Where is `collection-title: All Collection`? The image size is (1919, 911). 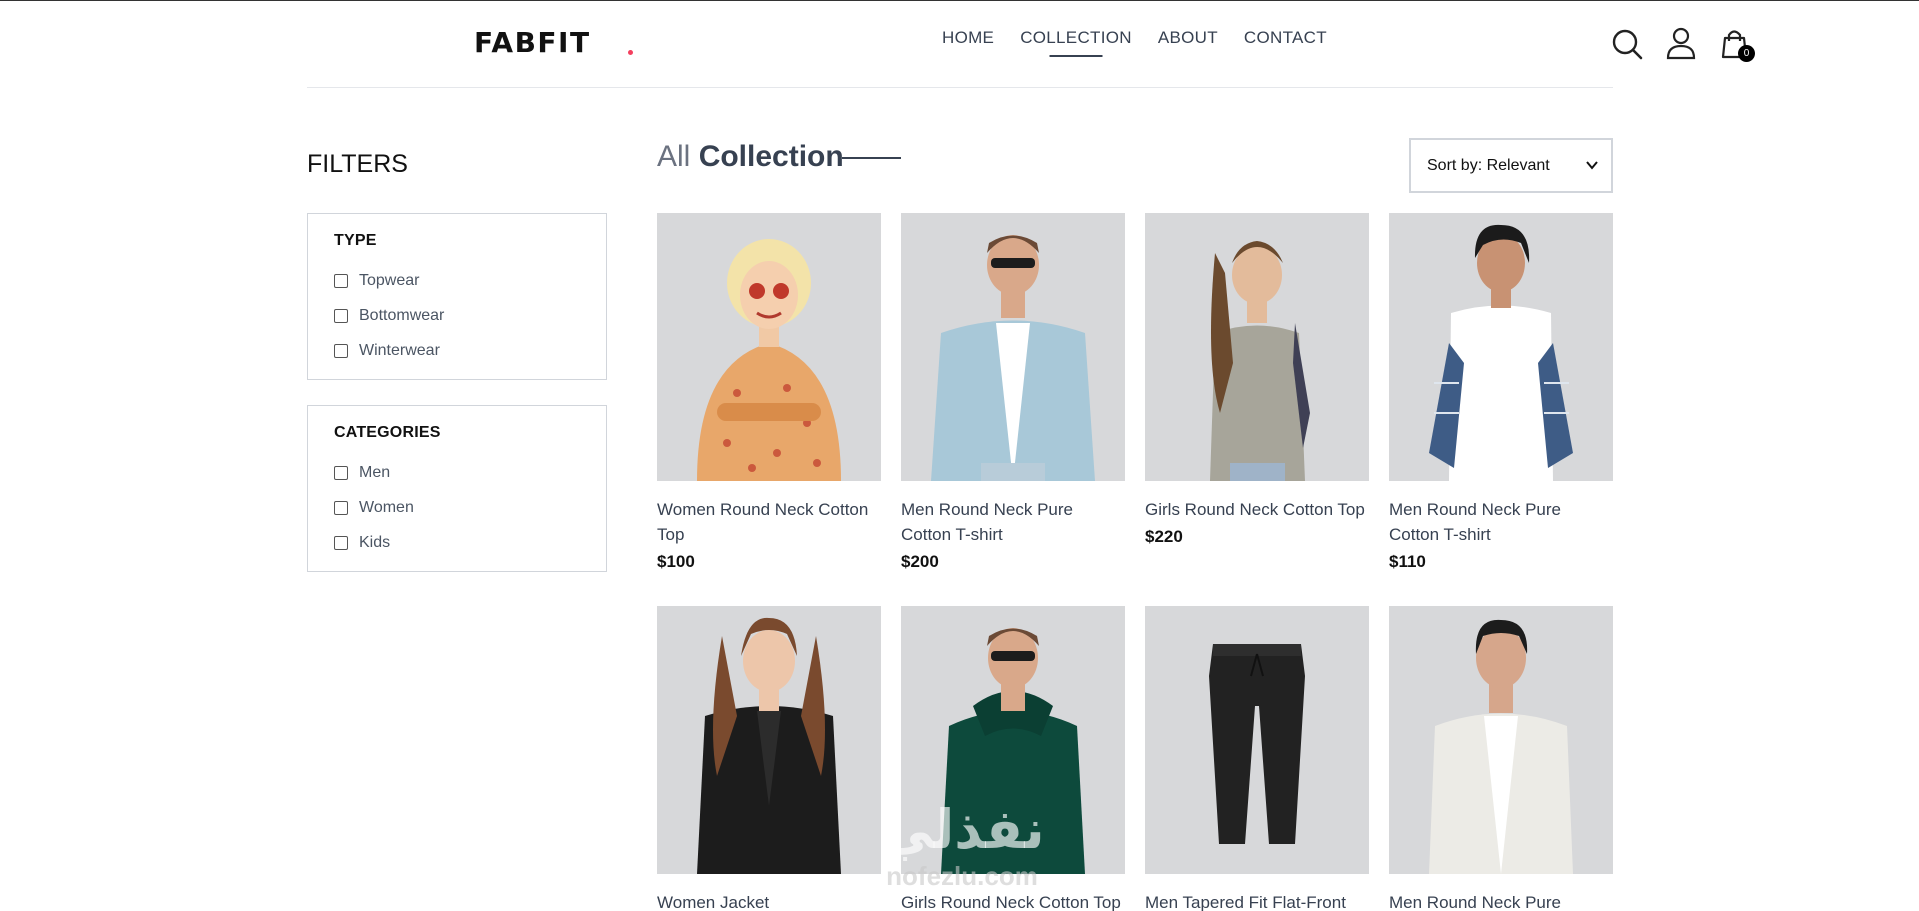
collection-title: All Collection is located at coordinates (750, 157).